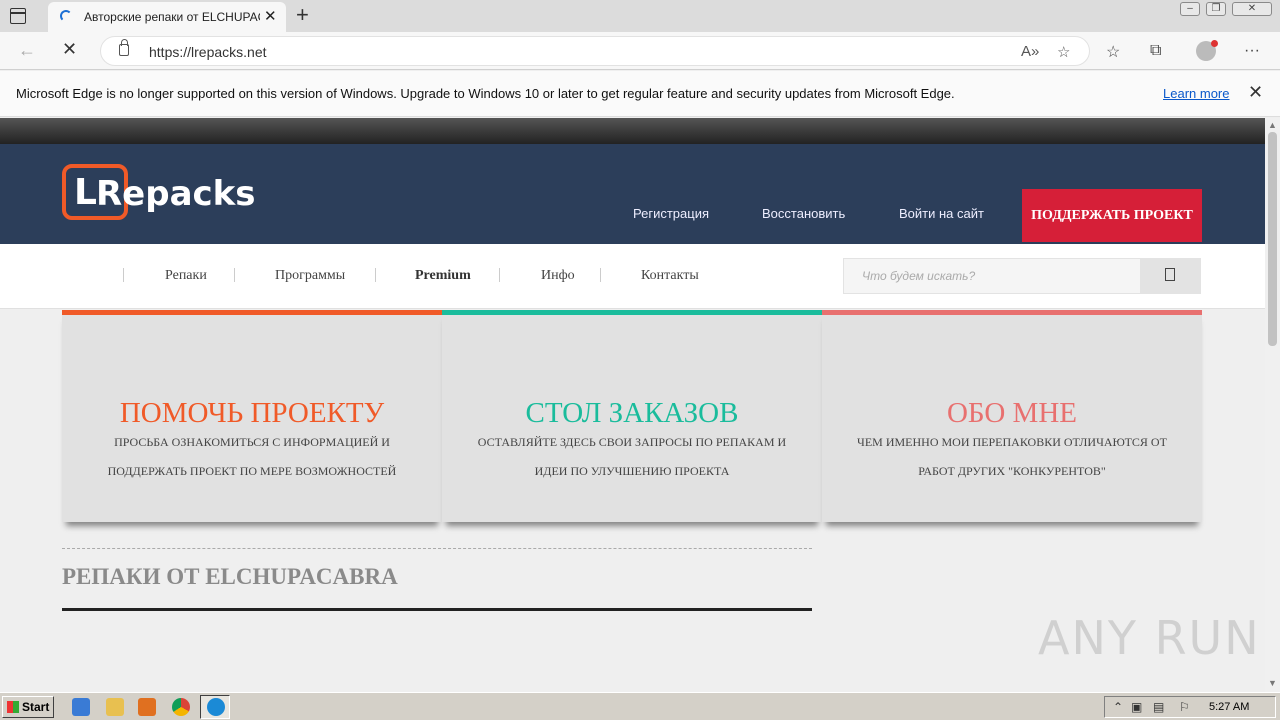 The height and width of the screenshot is (720, 1280). What do you see at coordinates (1149, 638) in the screenshot?
I see `anyrun-watermark: ANY RUN` at bounding box center [1149, 638].